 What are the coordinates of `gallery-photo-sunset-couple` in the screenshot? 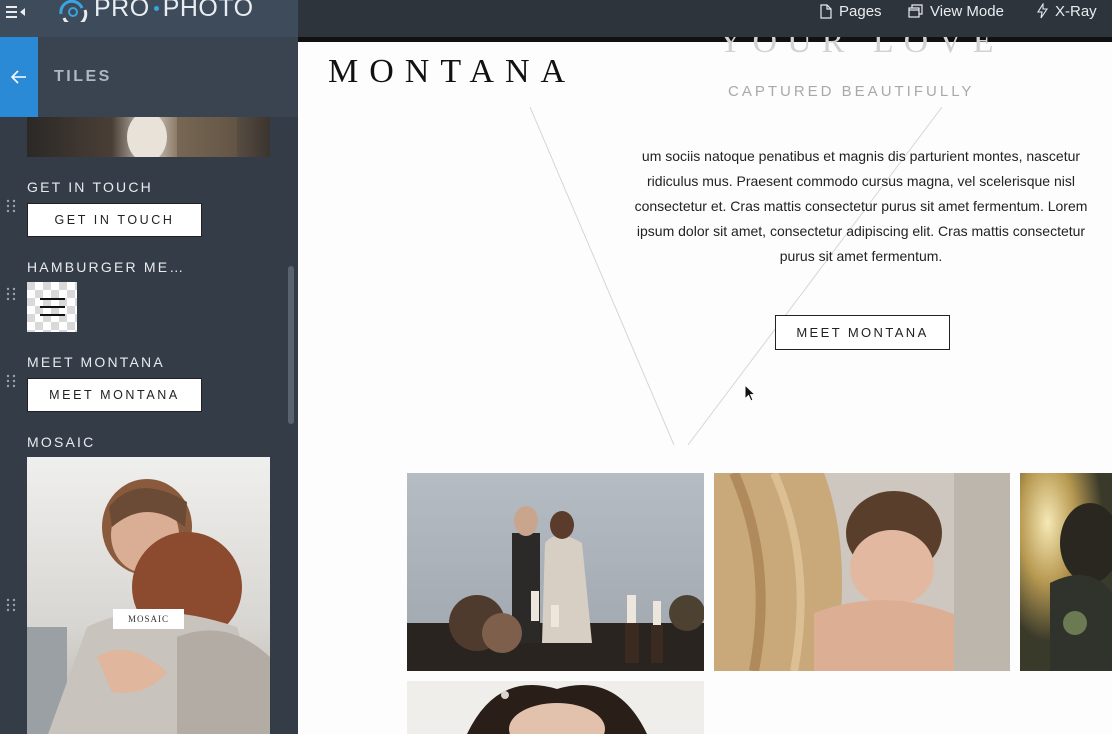 It's located at (1066, 572).